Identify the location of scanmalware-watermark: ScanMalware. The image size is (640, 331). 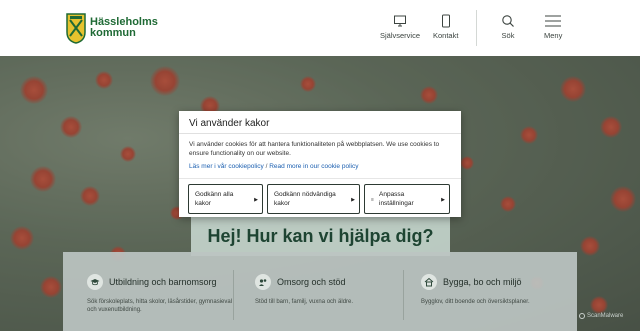
(601, 316).